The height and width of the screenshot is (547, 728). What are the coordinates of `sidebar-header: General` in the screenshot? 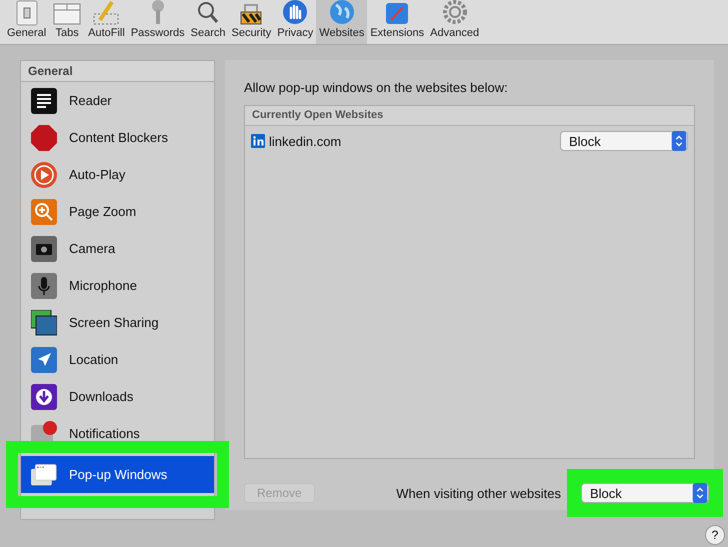 It's located at (117, 71).